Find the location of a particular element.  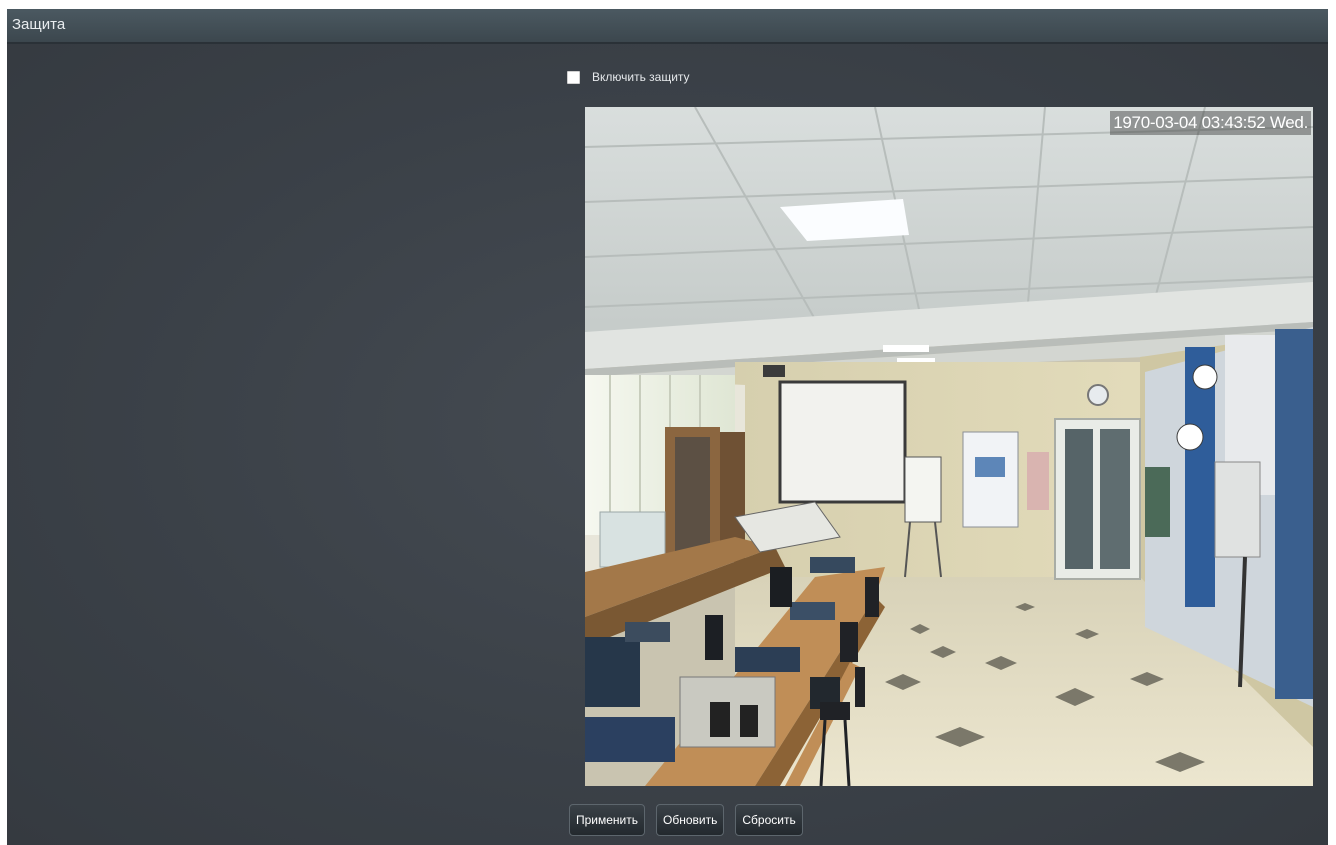

panel-title: Защита is located at coordinates (39, 24).